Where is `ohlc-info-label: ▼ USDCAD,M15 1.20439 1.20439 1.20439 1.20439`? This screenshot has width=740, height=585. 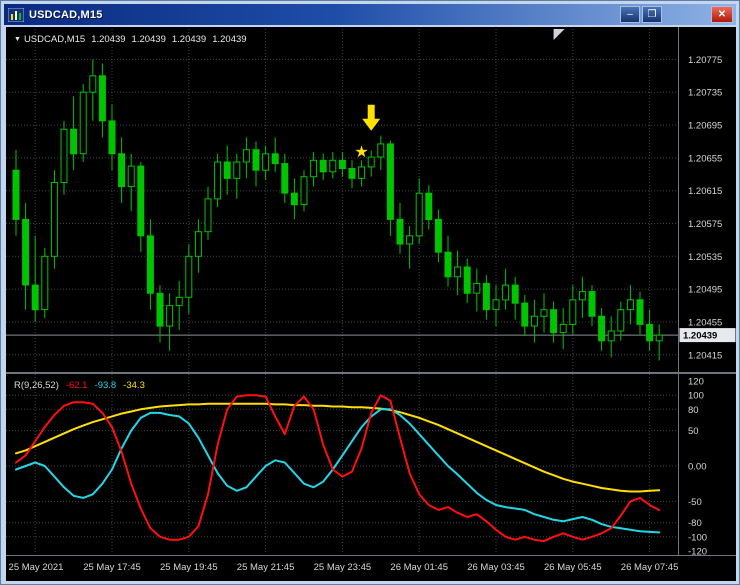 ohlc-info-label: ▼ USDCAD,M15 1.20439 1.20439 1.20439 1.20439 is located at coordinates (130, 39).